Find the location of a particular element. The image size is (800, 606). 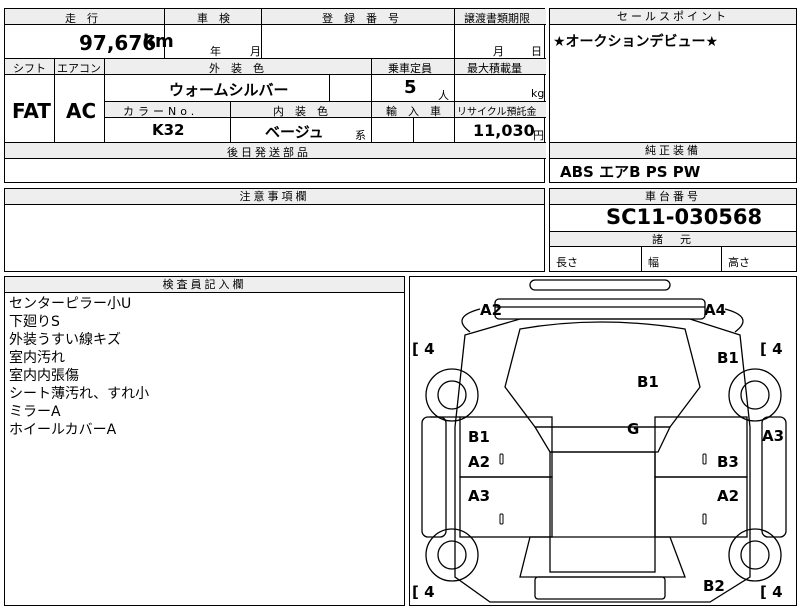

exterior-color-value: ウォームシルバー is located at coordinates (229, 90).